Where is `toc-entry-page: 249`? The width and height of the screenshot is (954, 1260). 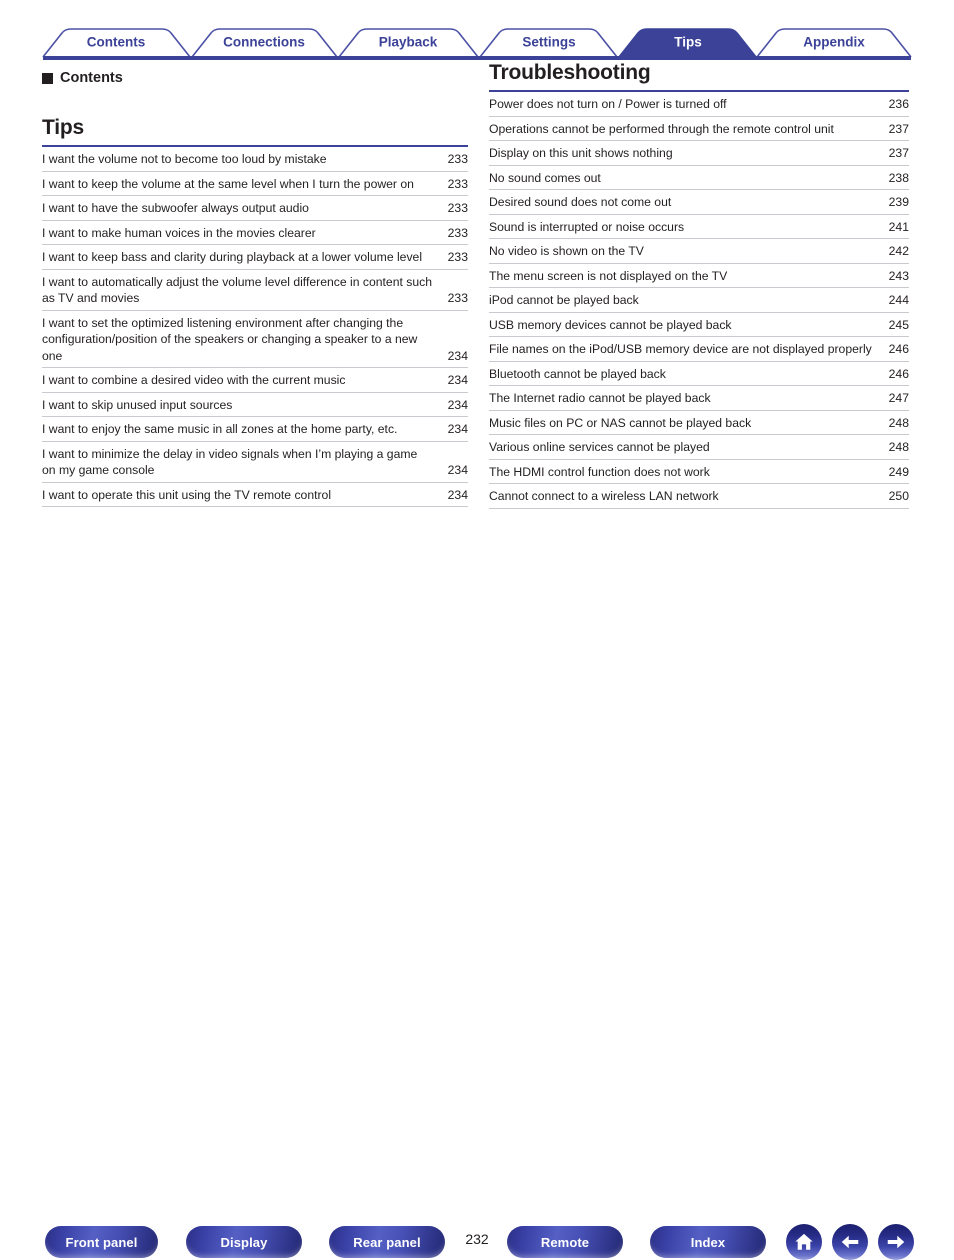
toc-entry-page: 249 is located at coordinates (898, 471).